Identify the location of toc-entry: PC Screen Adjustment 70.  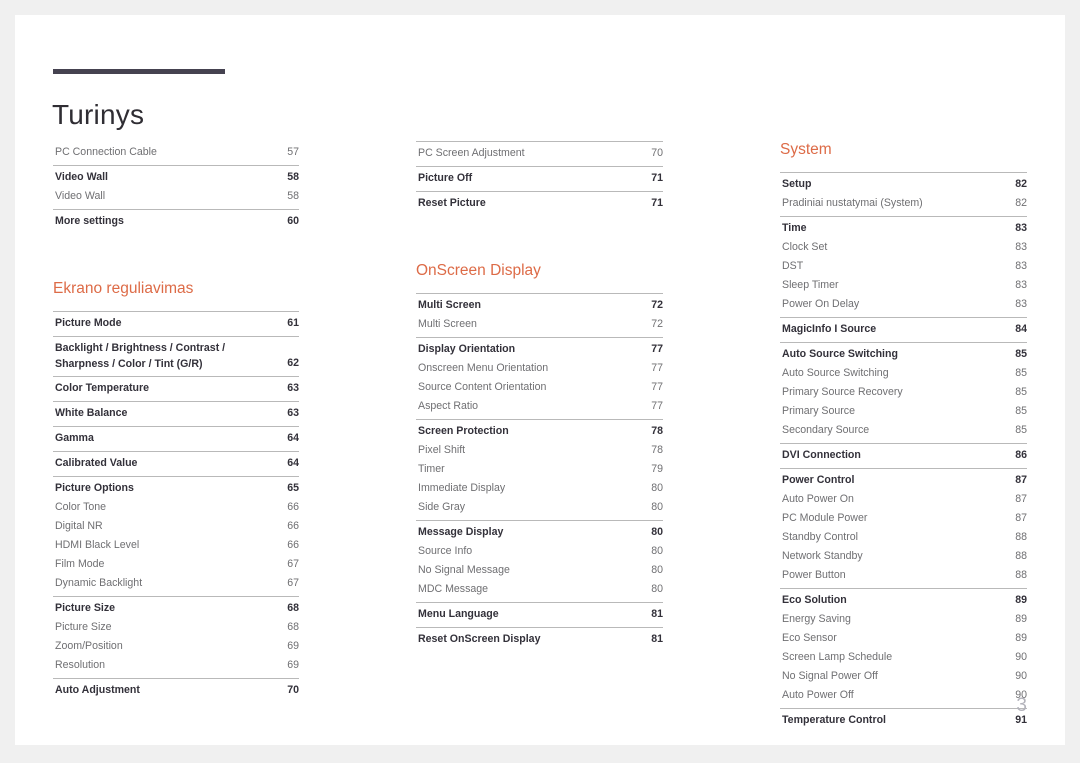
(539, 153).